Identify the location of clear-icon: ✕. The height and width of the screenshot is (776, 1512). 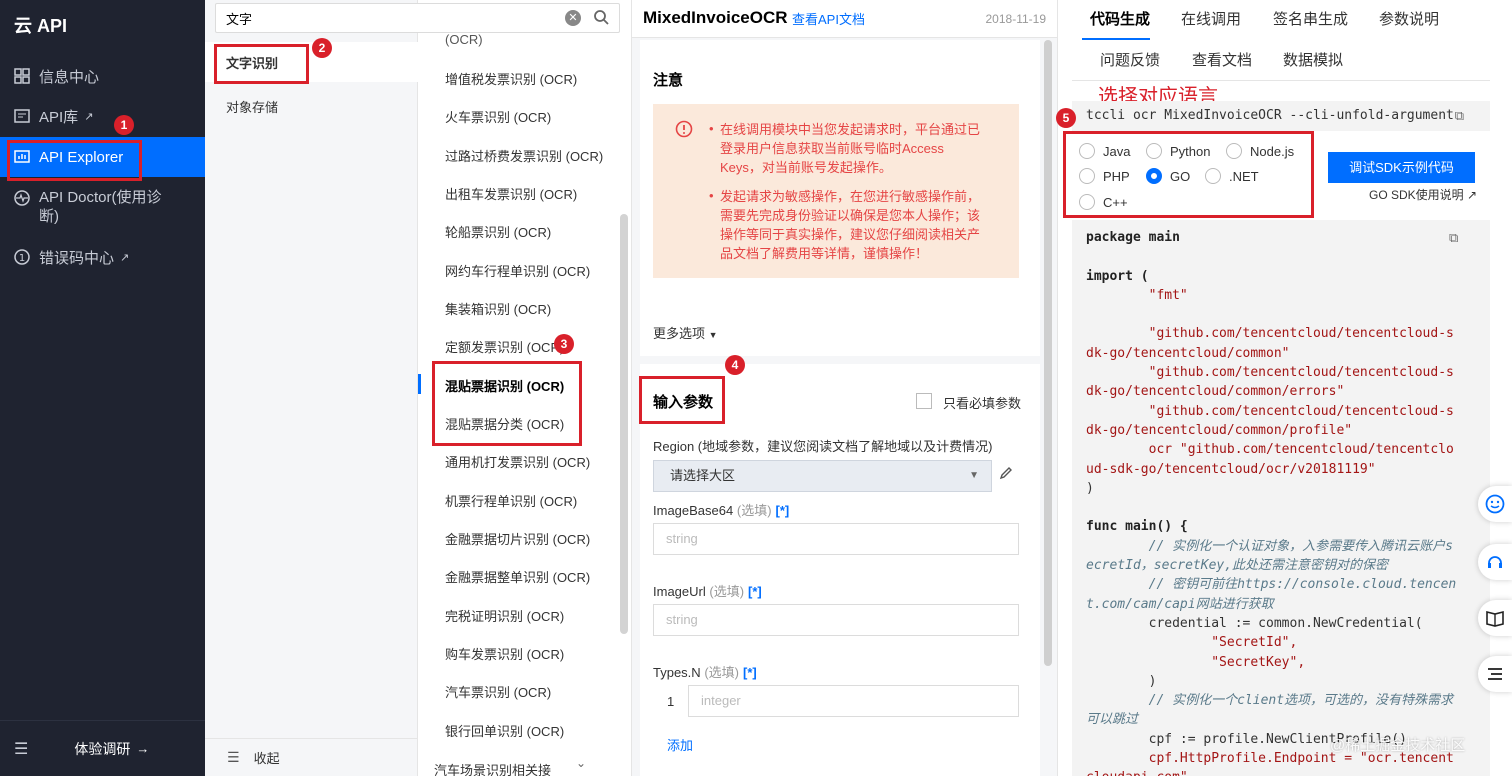
(573, 18).